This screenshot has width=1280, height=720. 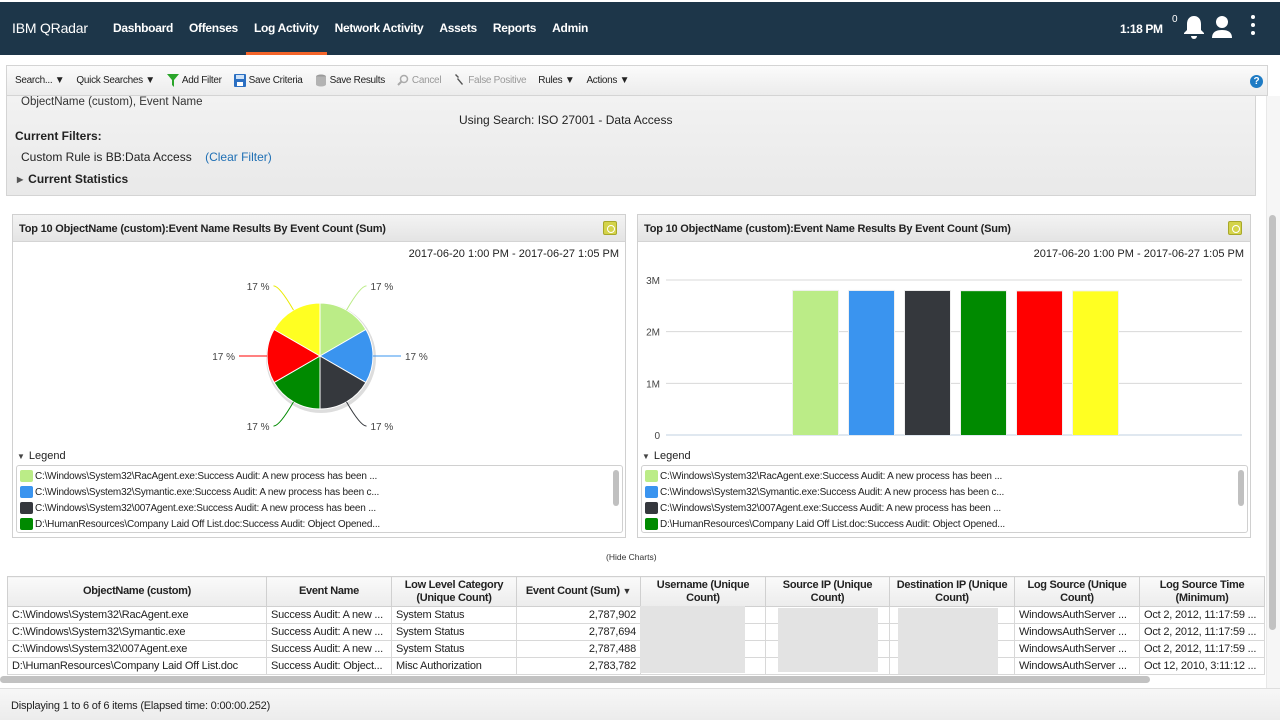 I want to click on help-icon: ?, so click(x=1256, y=81).